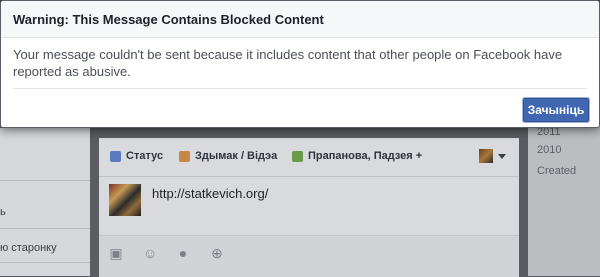 This screenshot has width=600, height=277. I want to click on location-pin-icon: ●, so click(183, 253).